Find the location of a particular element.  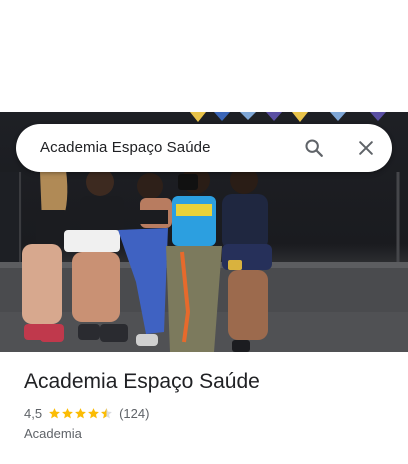

search-bar: Academia Espaço Saúde is located at coordinates (204, 148).